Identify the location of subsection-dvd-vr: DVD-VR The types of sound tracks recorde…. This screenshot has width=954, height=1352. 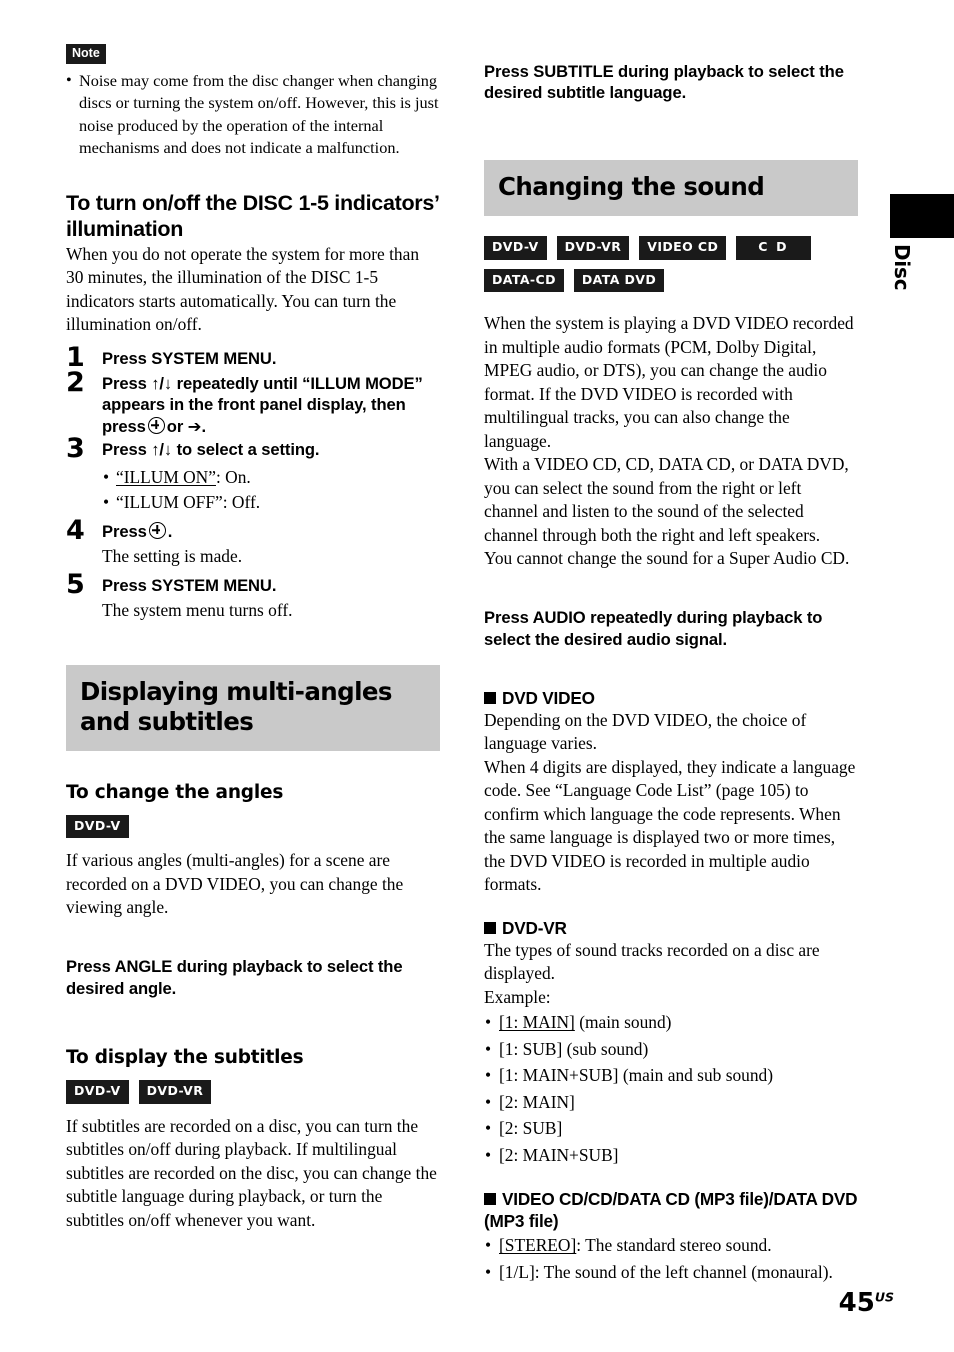
(671, 1043).